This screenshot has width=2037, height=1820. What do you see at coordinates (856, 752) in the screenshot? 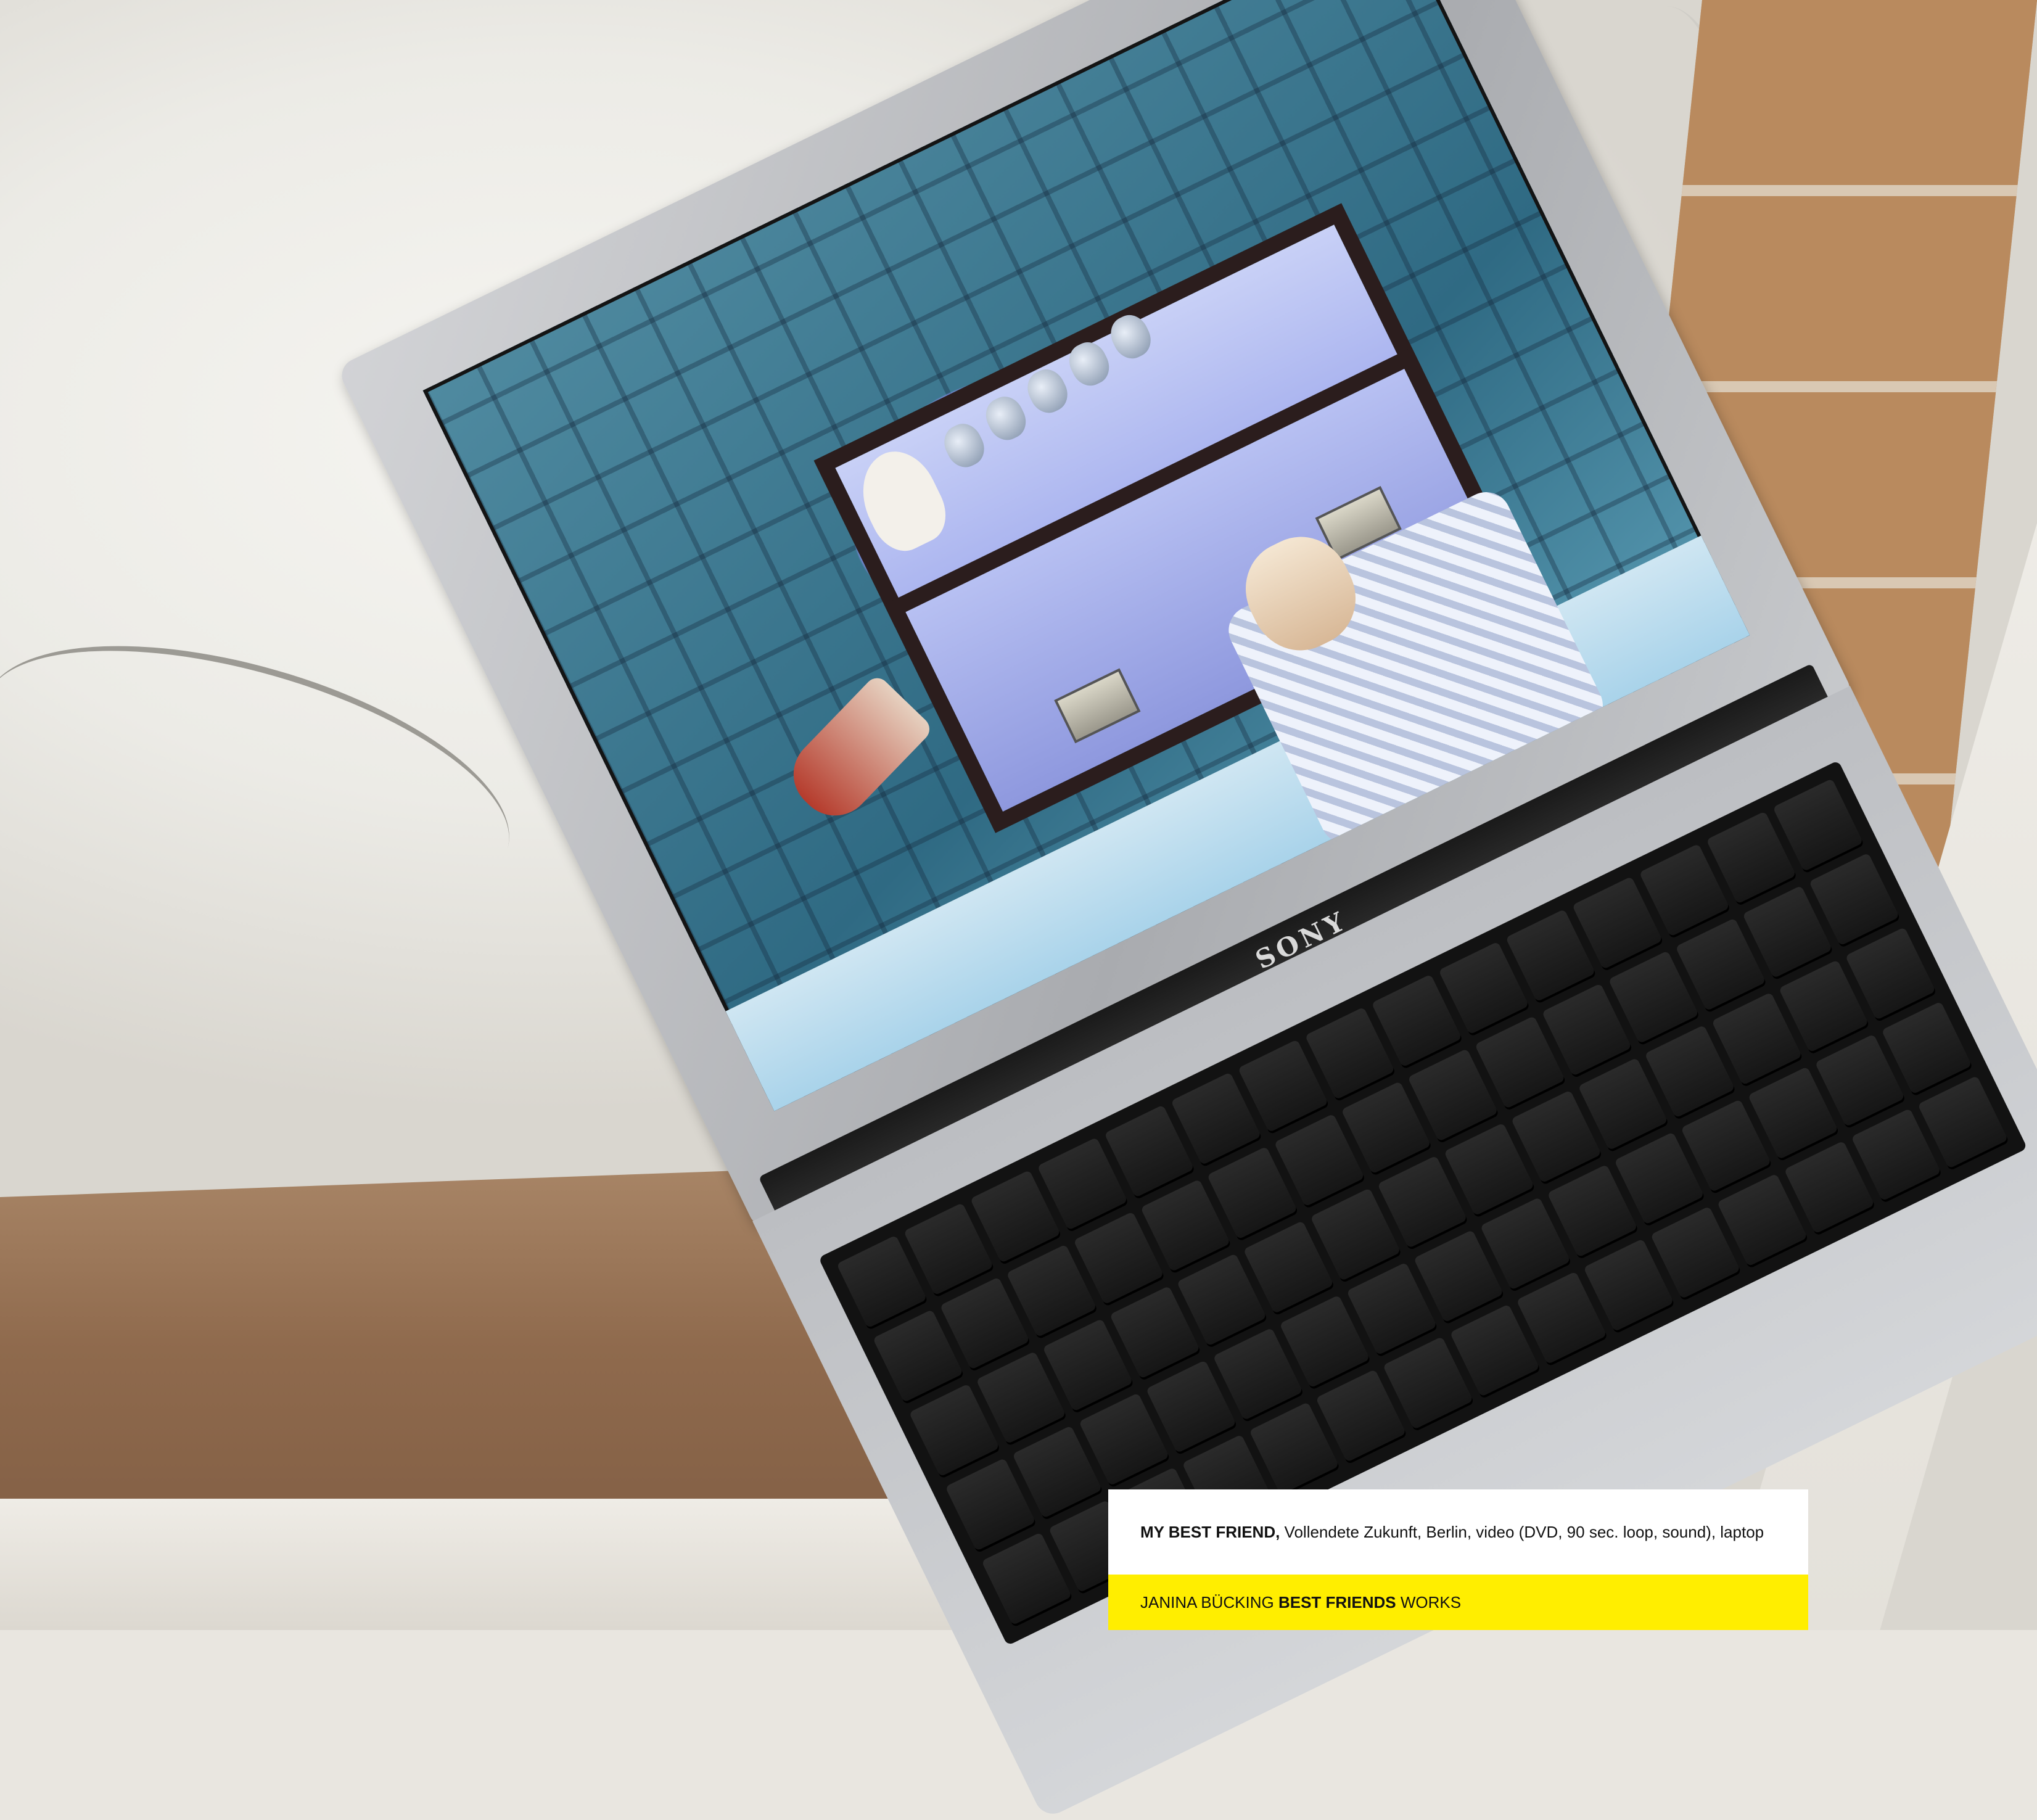
I see `red-shoe` at bounding box center [856, 752].